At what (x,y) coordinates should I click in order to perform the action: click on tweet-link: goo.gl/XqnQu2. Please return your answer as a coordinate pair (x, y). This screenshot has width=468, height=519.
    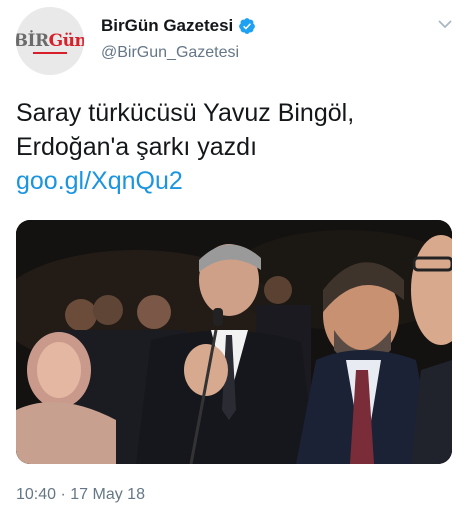
    Looking at the image, I should click on (236, 181).